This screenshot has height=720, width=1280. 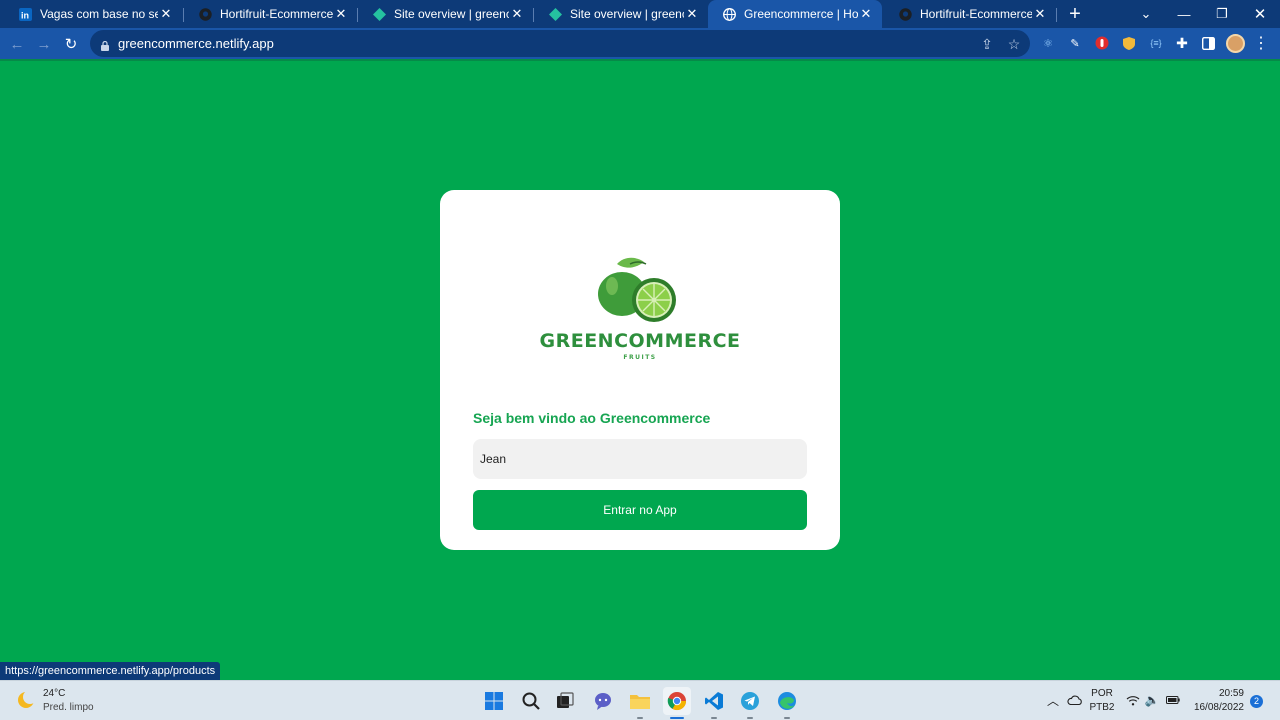 I want to click on extensions-puzzle-icon: ✚, so click(x=1182, y=43).